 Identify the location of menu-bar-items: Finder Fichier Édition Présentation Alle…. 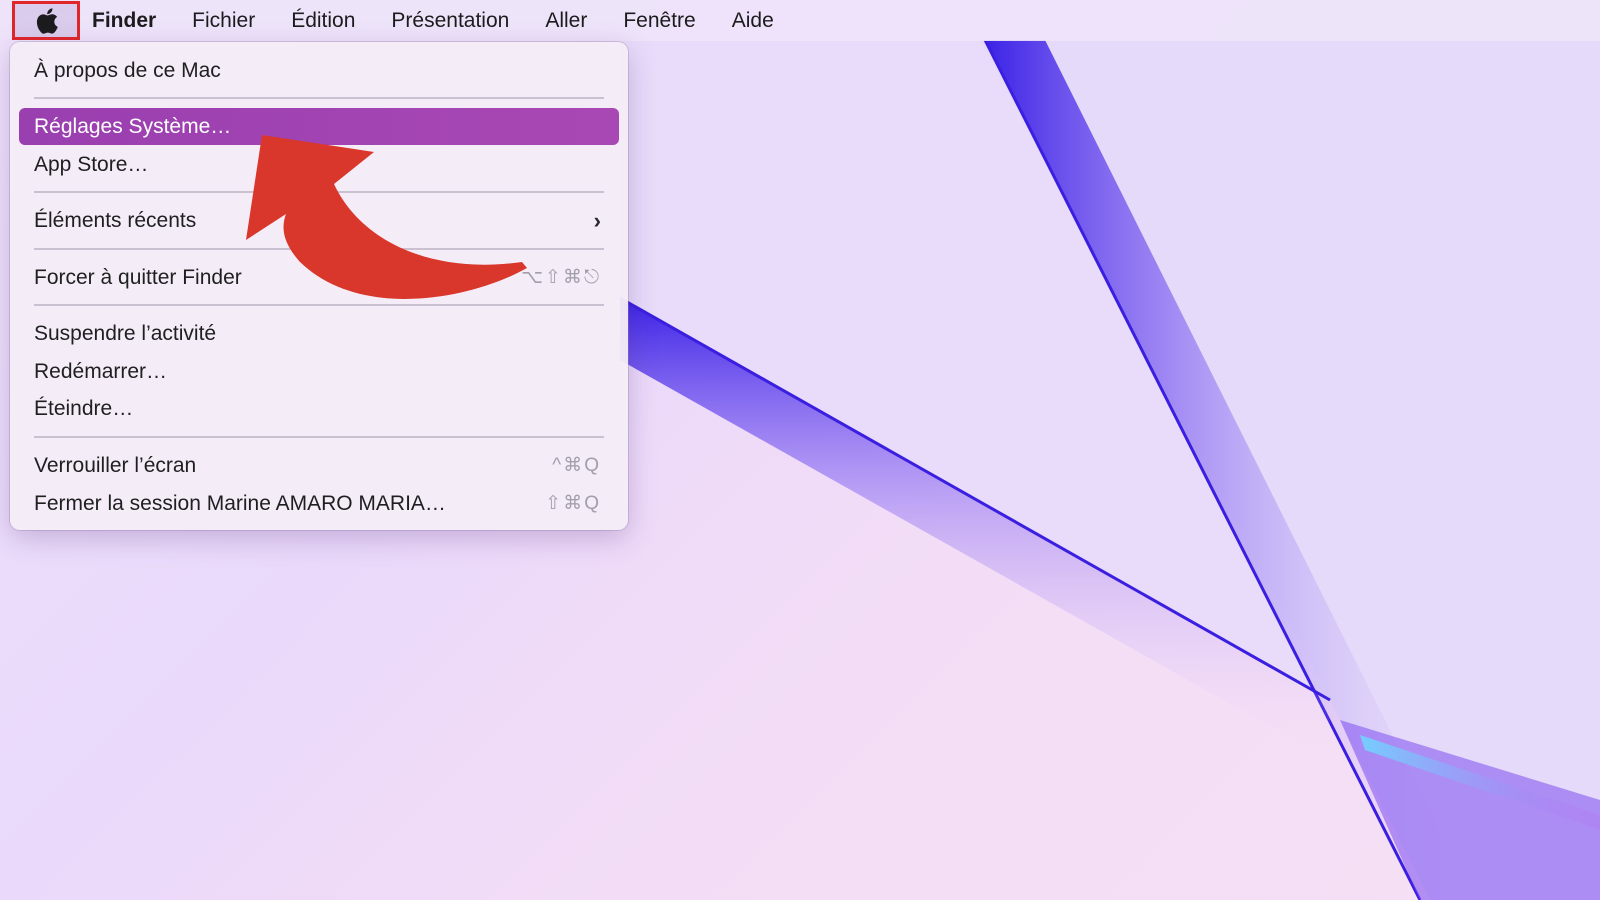
(451, 20).